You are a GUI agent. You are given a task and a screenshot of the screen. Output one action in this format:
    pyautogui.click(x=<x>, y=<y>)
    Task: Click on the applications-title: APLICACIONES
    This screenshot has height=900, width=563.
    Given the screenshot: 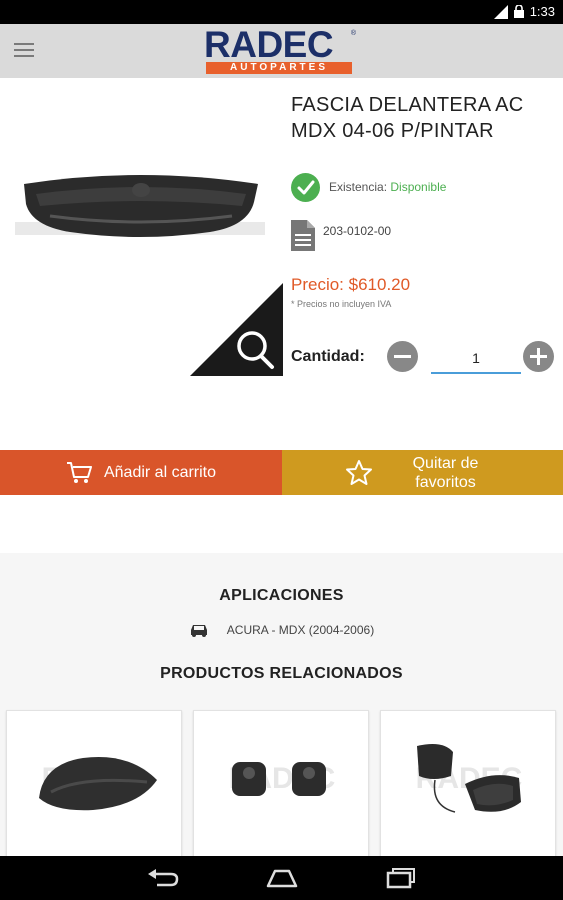 What is the action you would take?
    pyautogui.click(x=281, y=595)
    